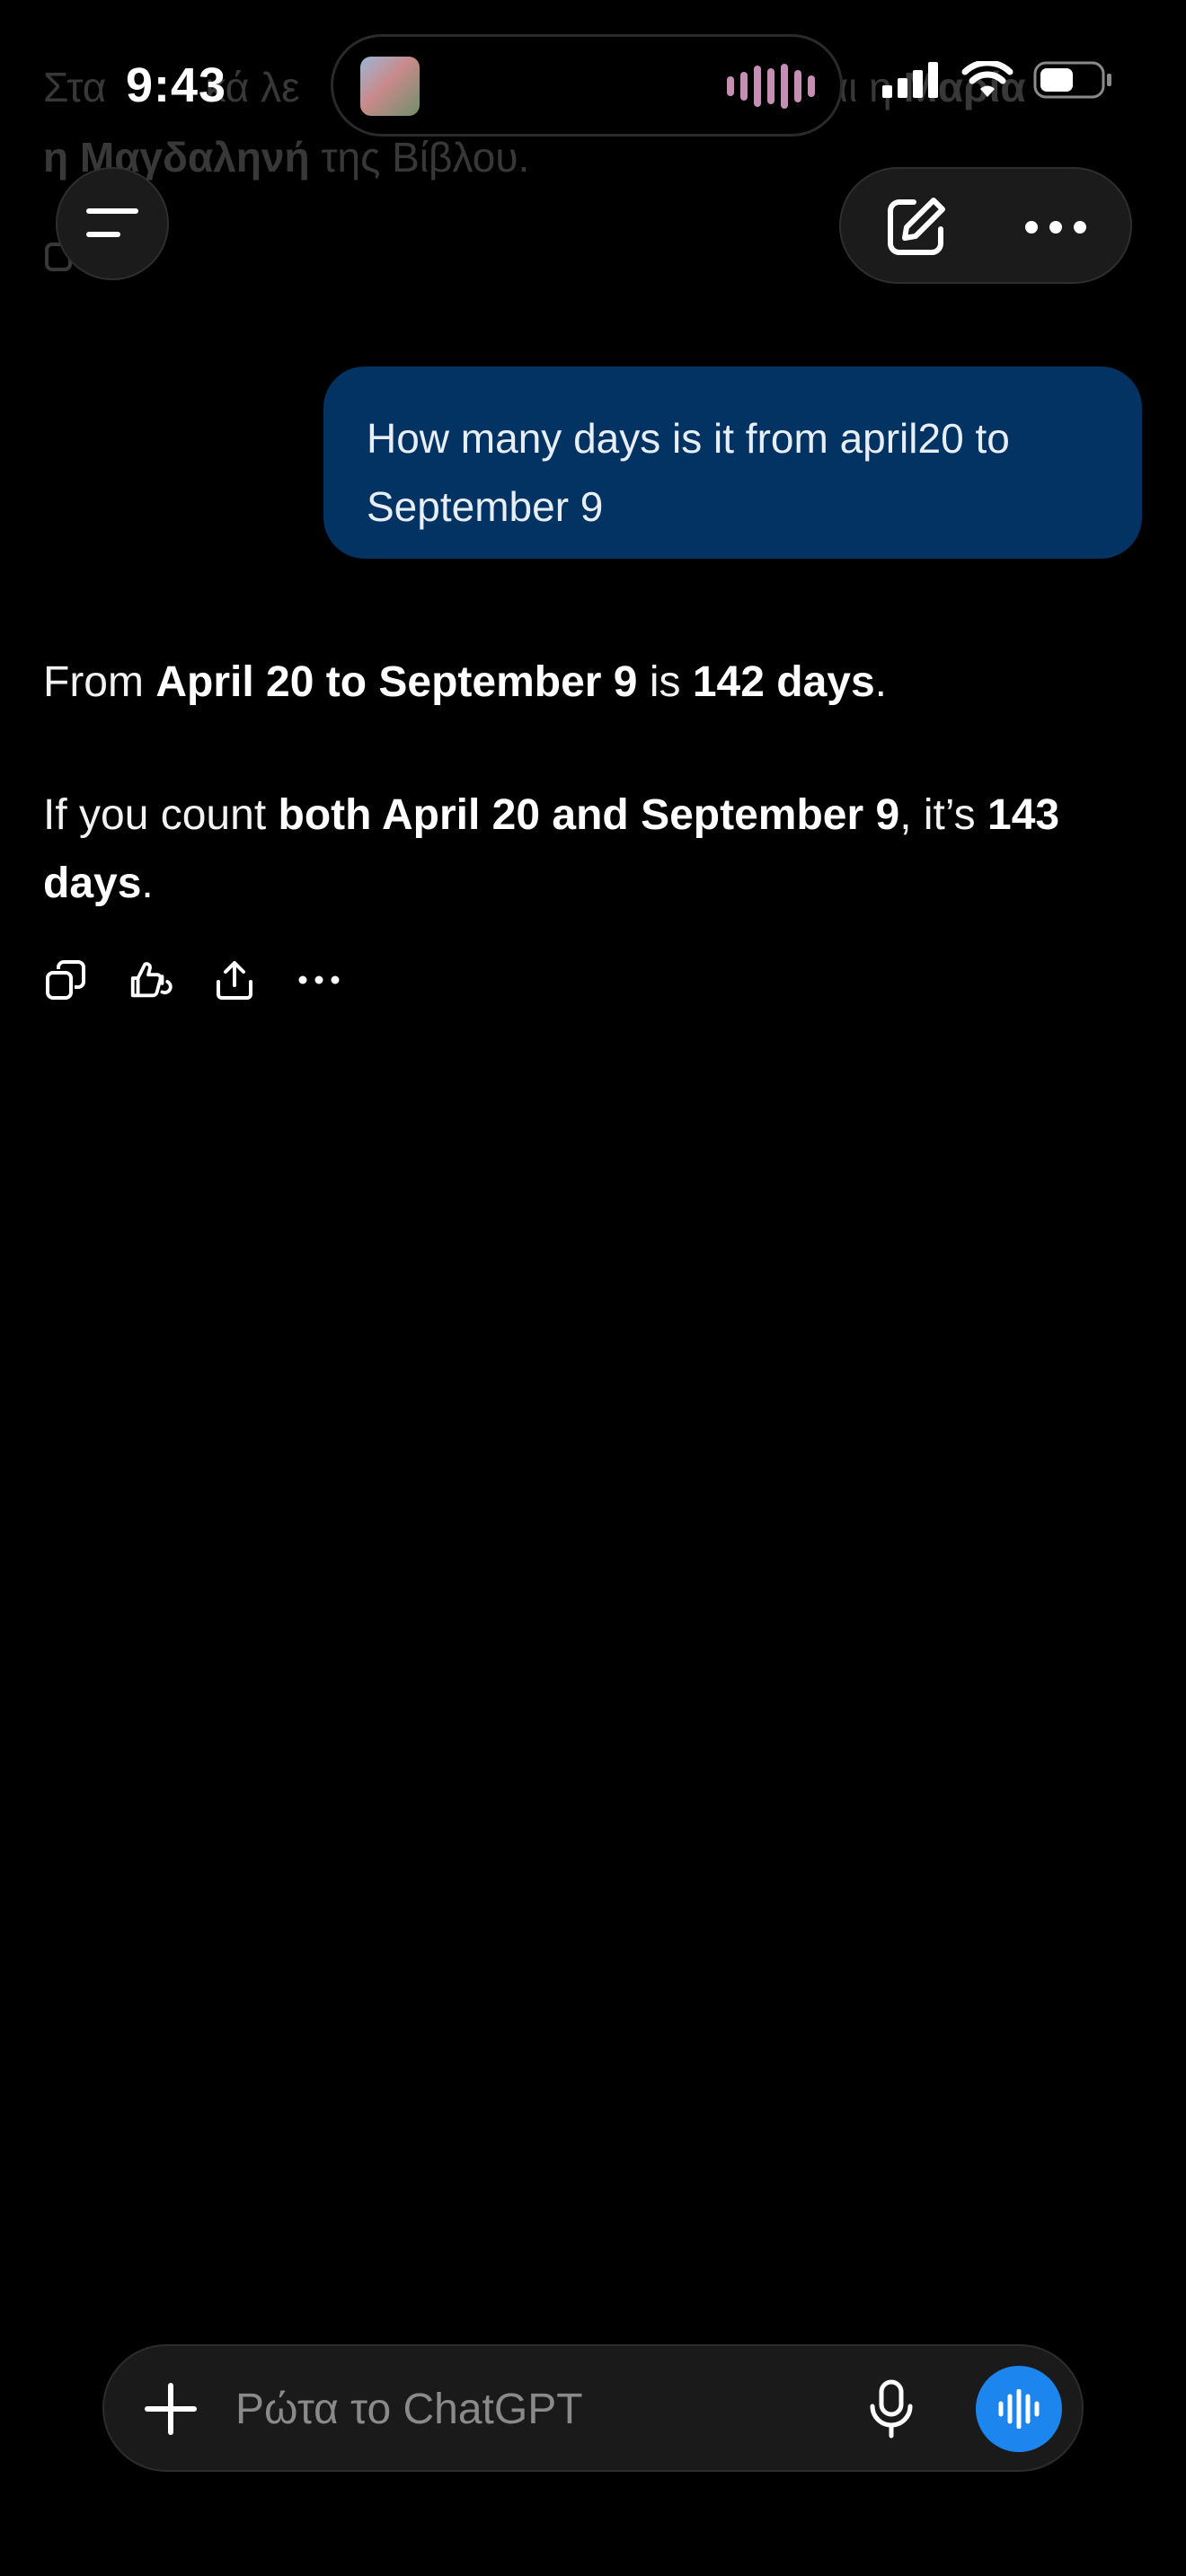 The width and height of the screenshot is (1186, 2576). Describe the element at coordinates (161, 815) in the screenshot. I see `reply-text: If you count` at that location.